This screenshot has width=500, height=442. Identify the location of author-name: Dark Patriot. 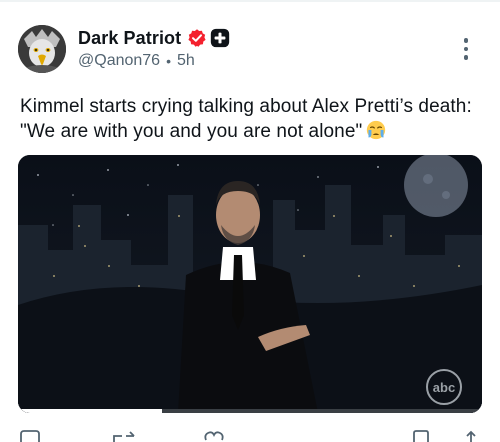
(129, 38).